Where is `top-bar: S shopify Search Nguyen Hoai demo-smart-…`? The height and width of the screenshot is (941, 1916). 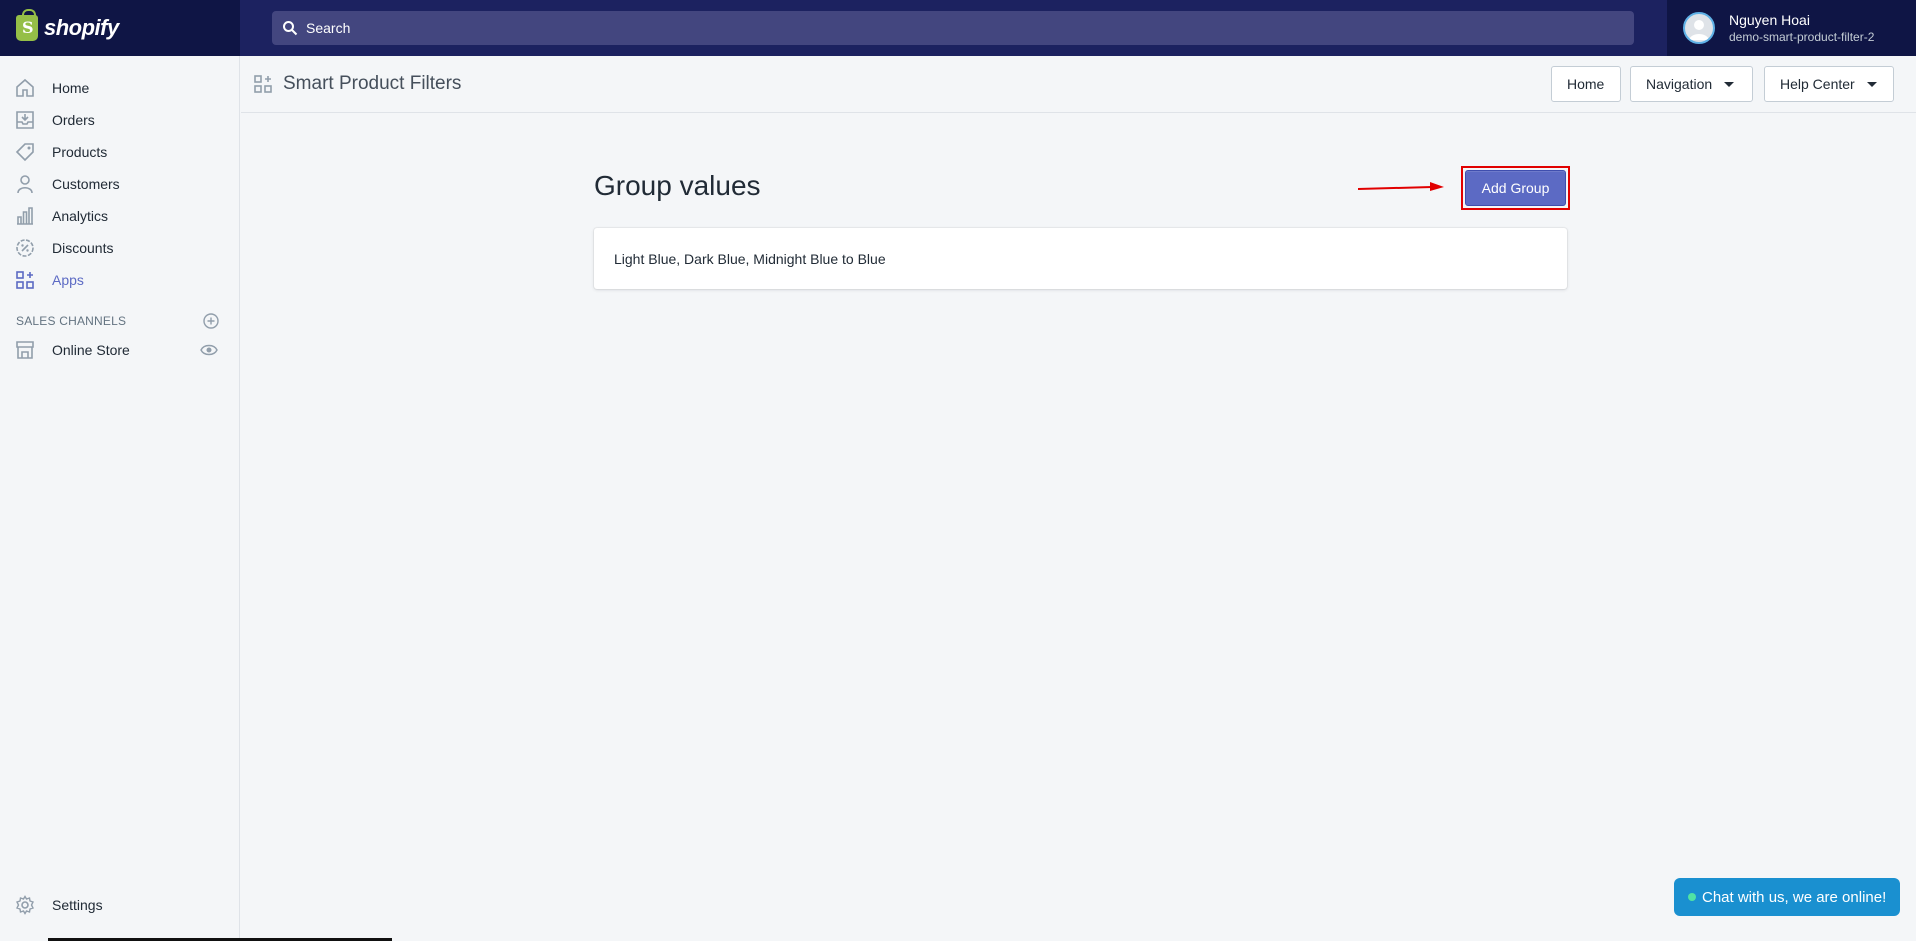
top-bar: S shopify Search Nguyen Hoai demo-smart-… is located at coordinates (958, 28).